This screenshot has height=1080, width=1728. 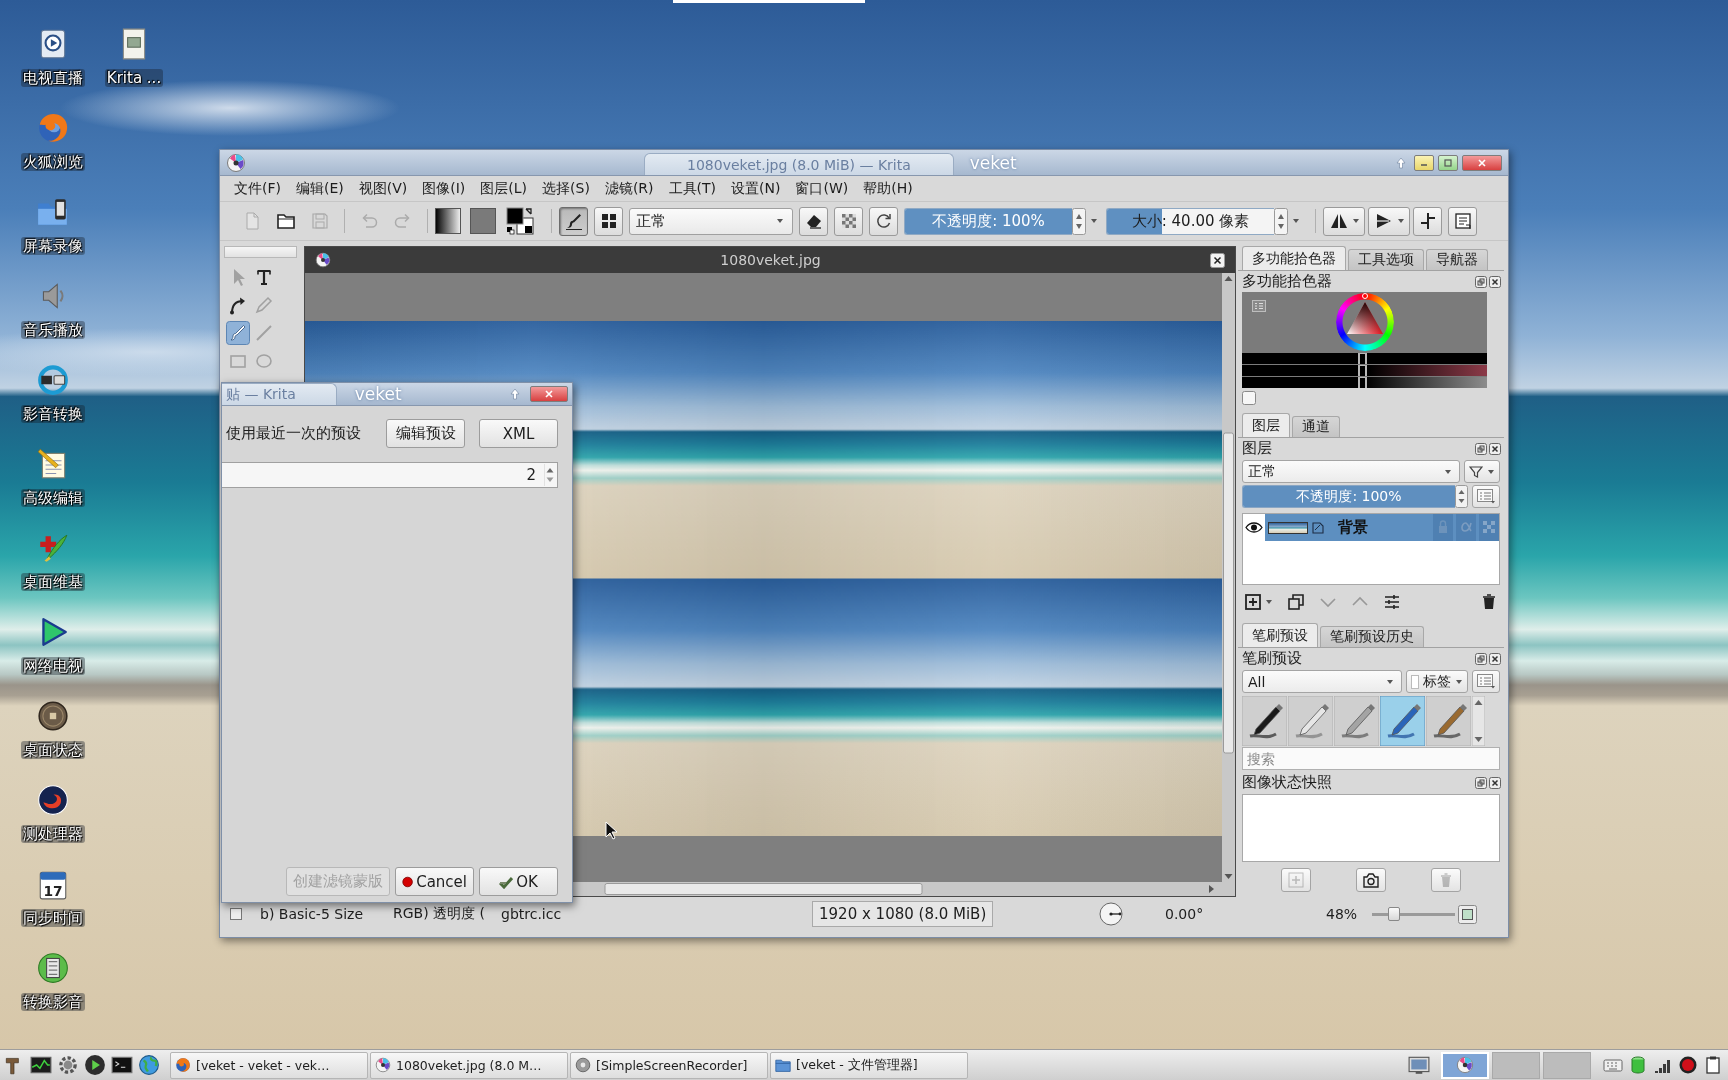 I want to click on paintbrush-icon, so click(x=238, y=332).